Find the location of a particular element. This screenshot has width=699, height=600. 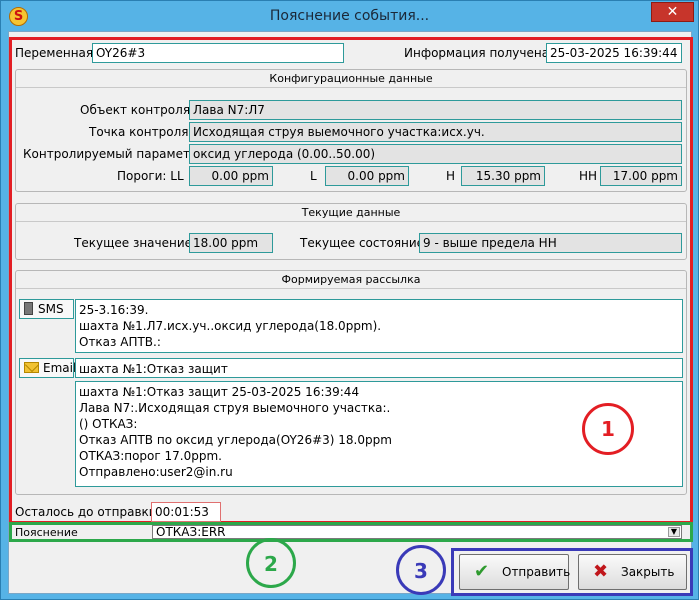

checkmark-icon: ✔ is located at coordinates (482, 571).